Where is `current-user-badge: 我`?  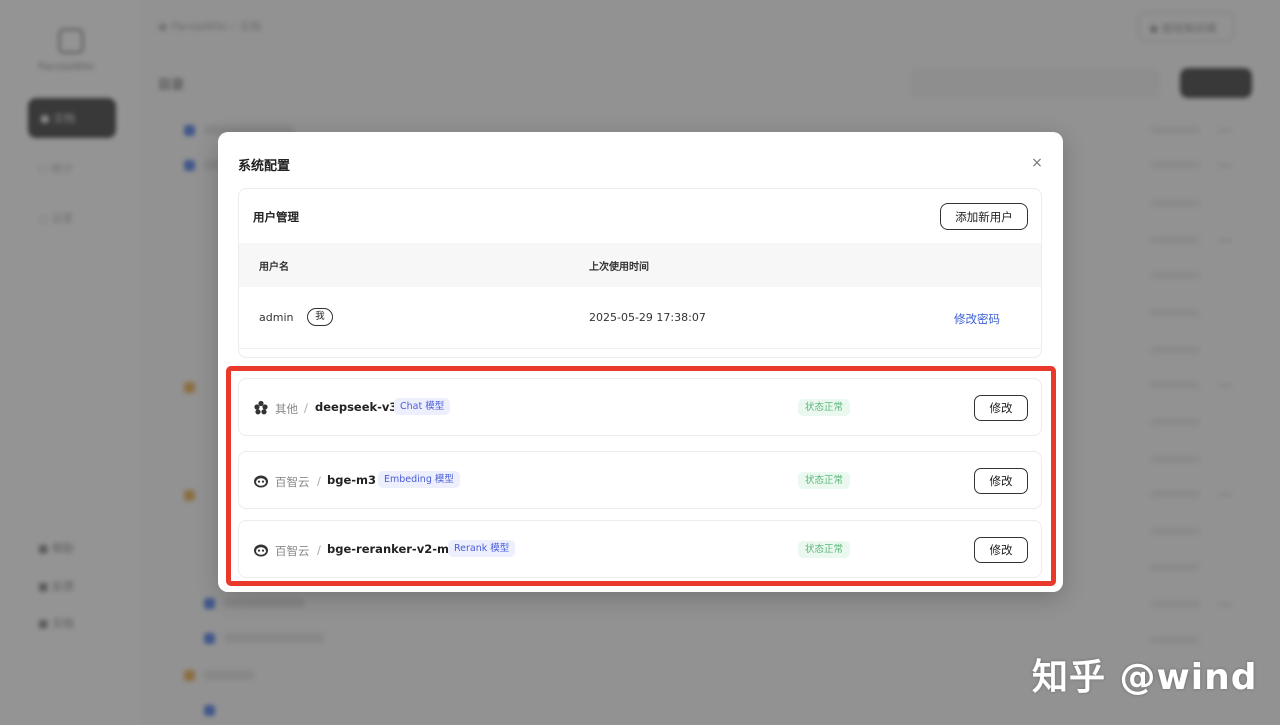
current-user-badge: 我 is located at coordinates (320, 317).